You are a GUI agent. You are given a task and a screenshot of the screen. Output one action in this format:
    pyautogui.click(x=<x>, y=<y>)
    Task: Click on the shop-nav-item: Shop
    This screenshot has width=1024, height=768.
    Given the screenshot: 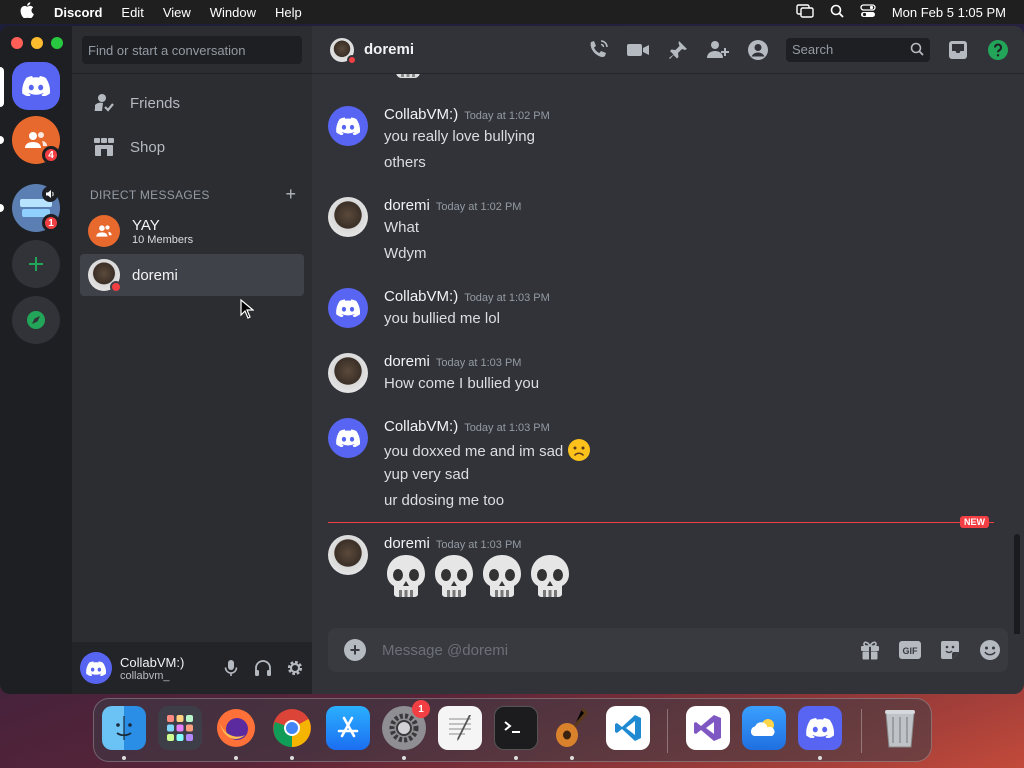 What is the action you would take?
    pyautogui.click(x=192, y=147)
    